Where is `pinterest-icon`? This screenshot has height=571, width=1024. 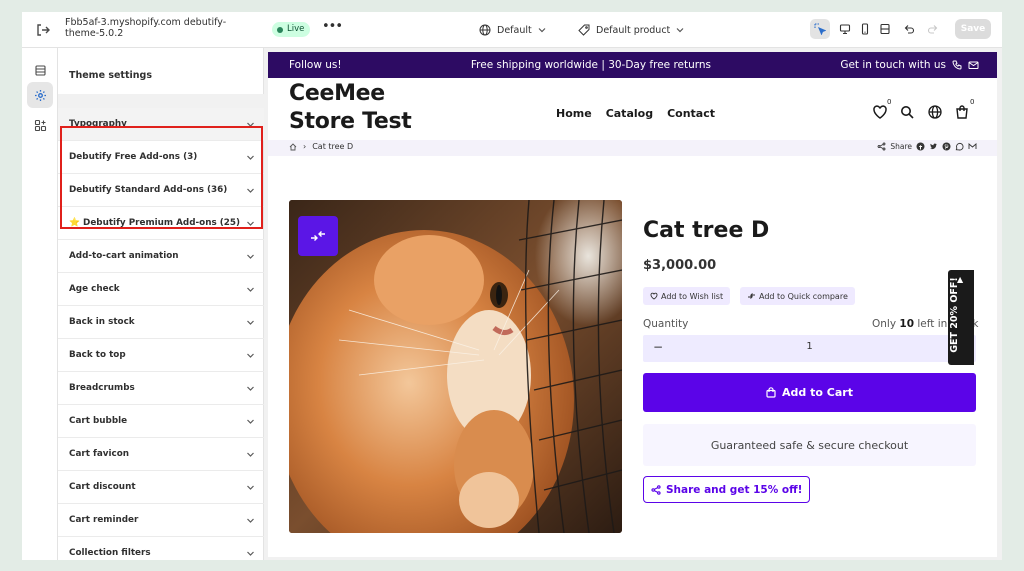
pinterest-icon is located at coordinates (946, 146).